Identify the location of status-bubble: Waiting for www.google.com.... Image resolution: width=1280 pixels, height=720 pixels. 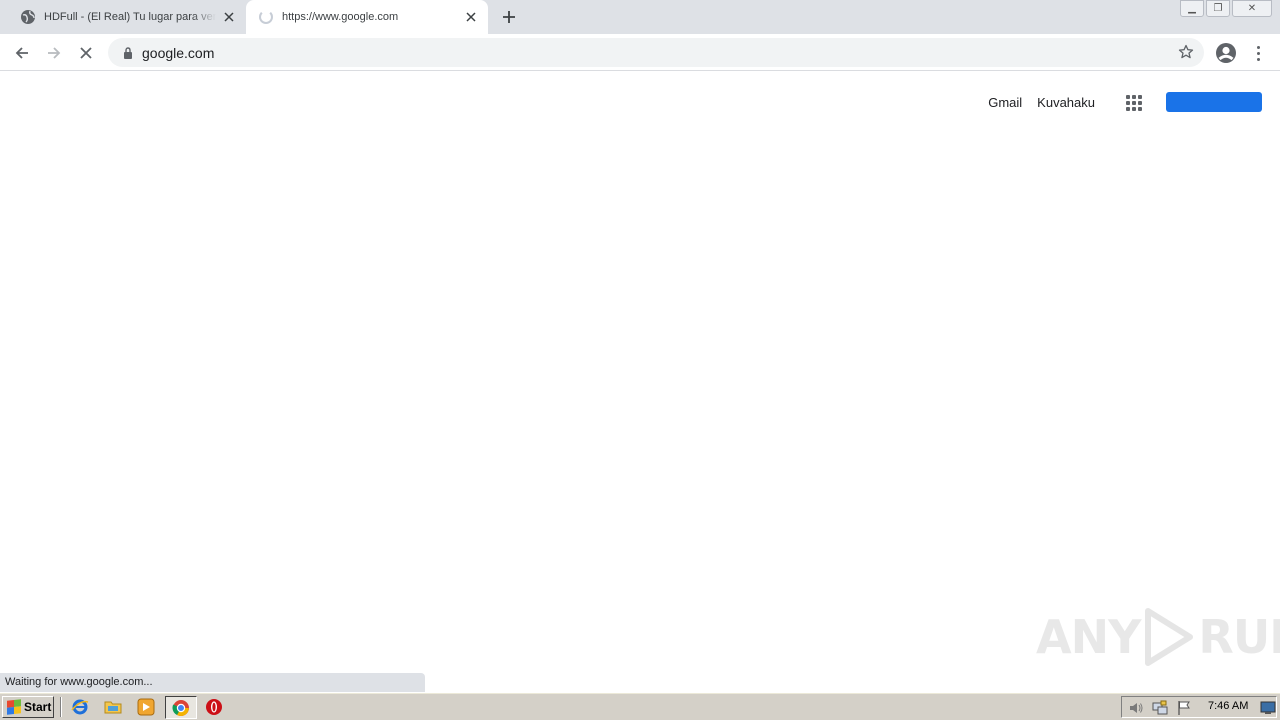
(212, 682).